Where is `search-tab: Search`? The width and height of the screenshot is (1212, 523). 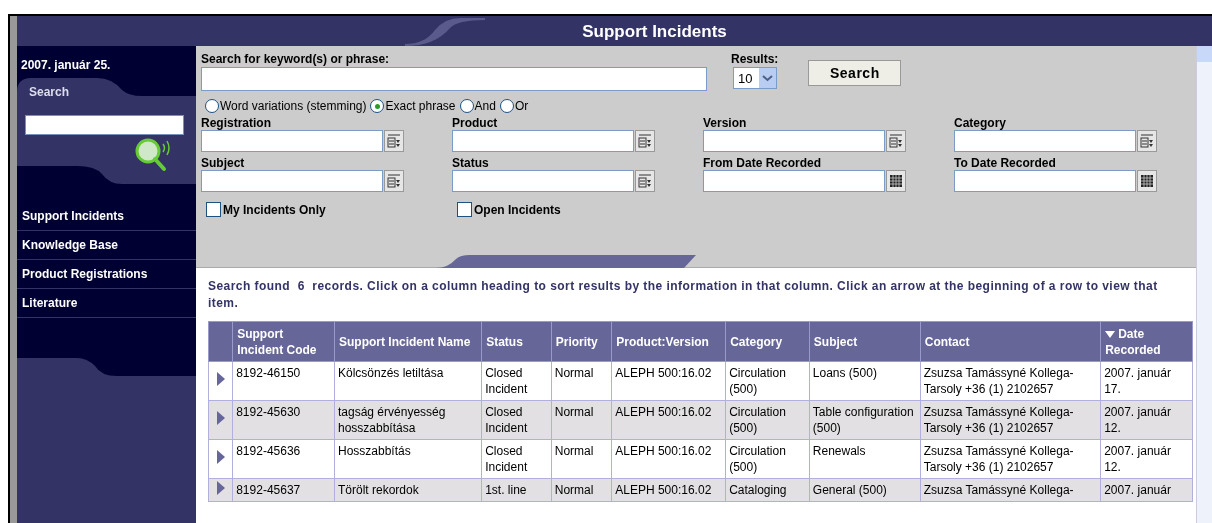
search-tab: Search is located at coordinates (49, 92).